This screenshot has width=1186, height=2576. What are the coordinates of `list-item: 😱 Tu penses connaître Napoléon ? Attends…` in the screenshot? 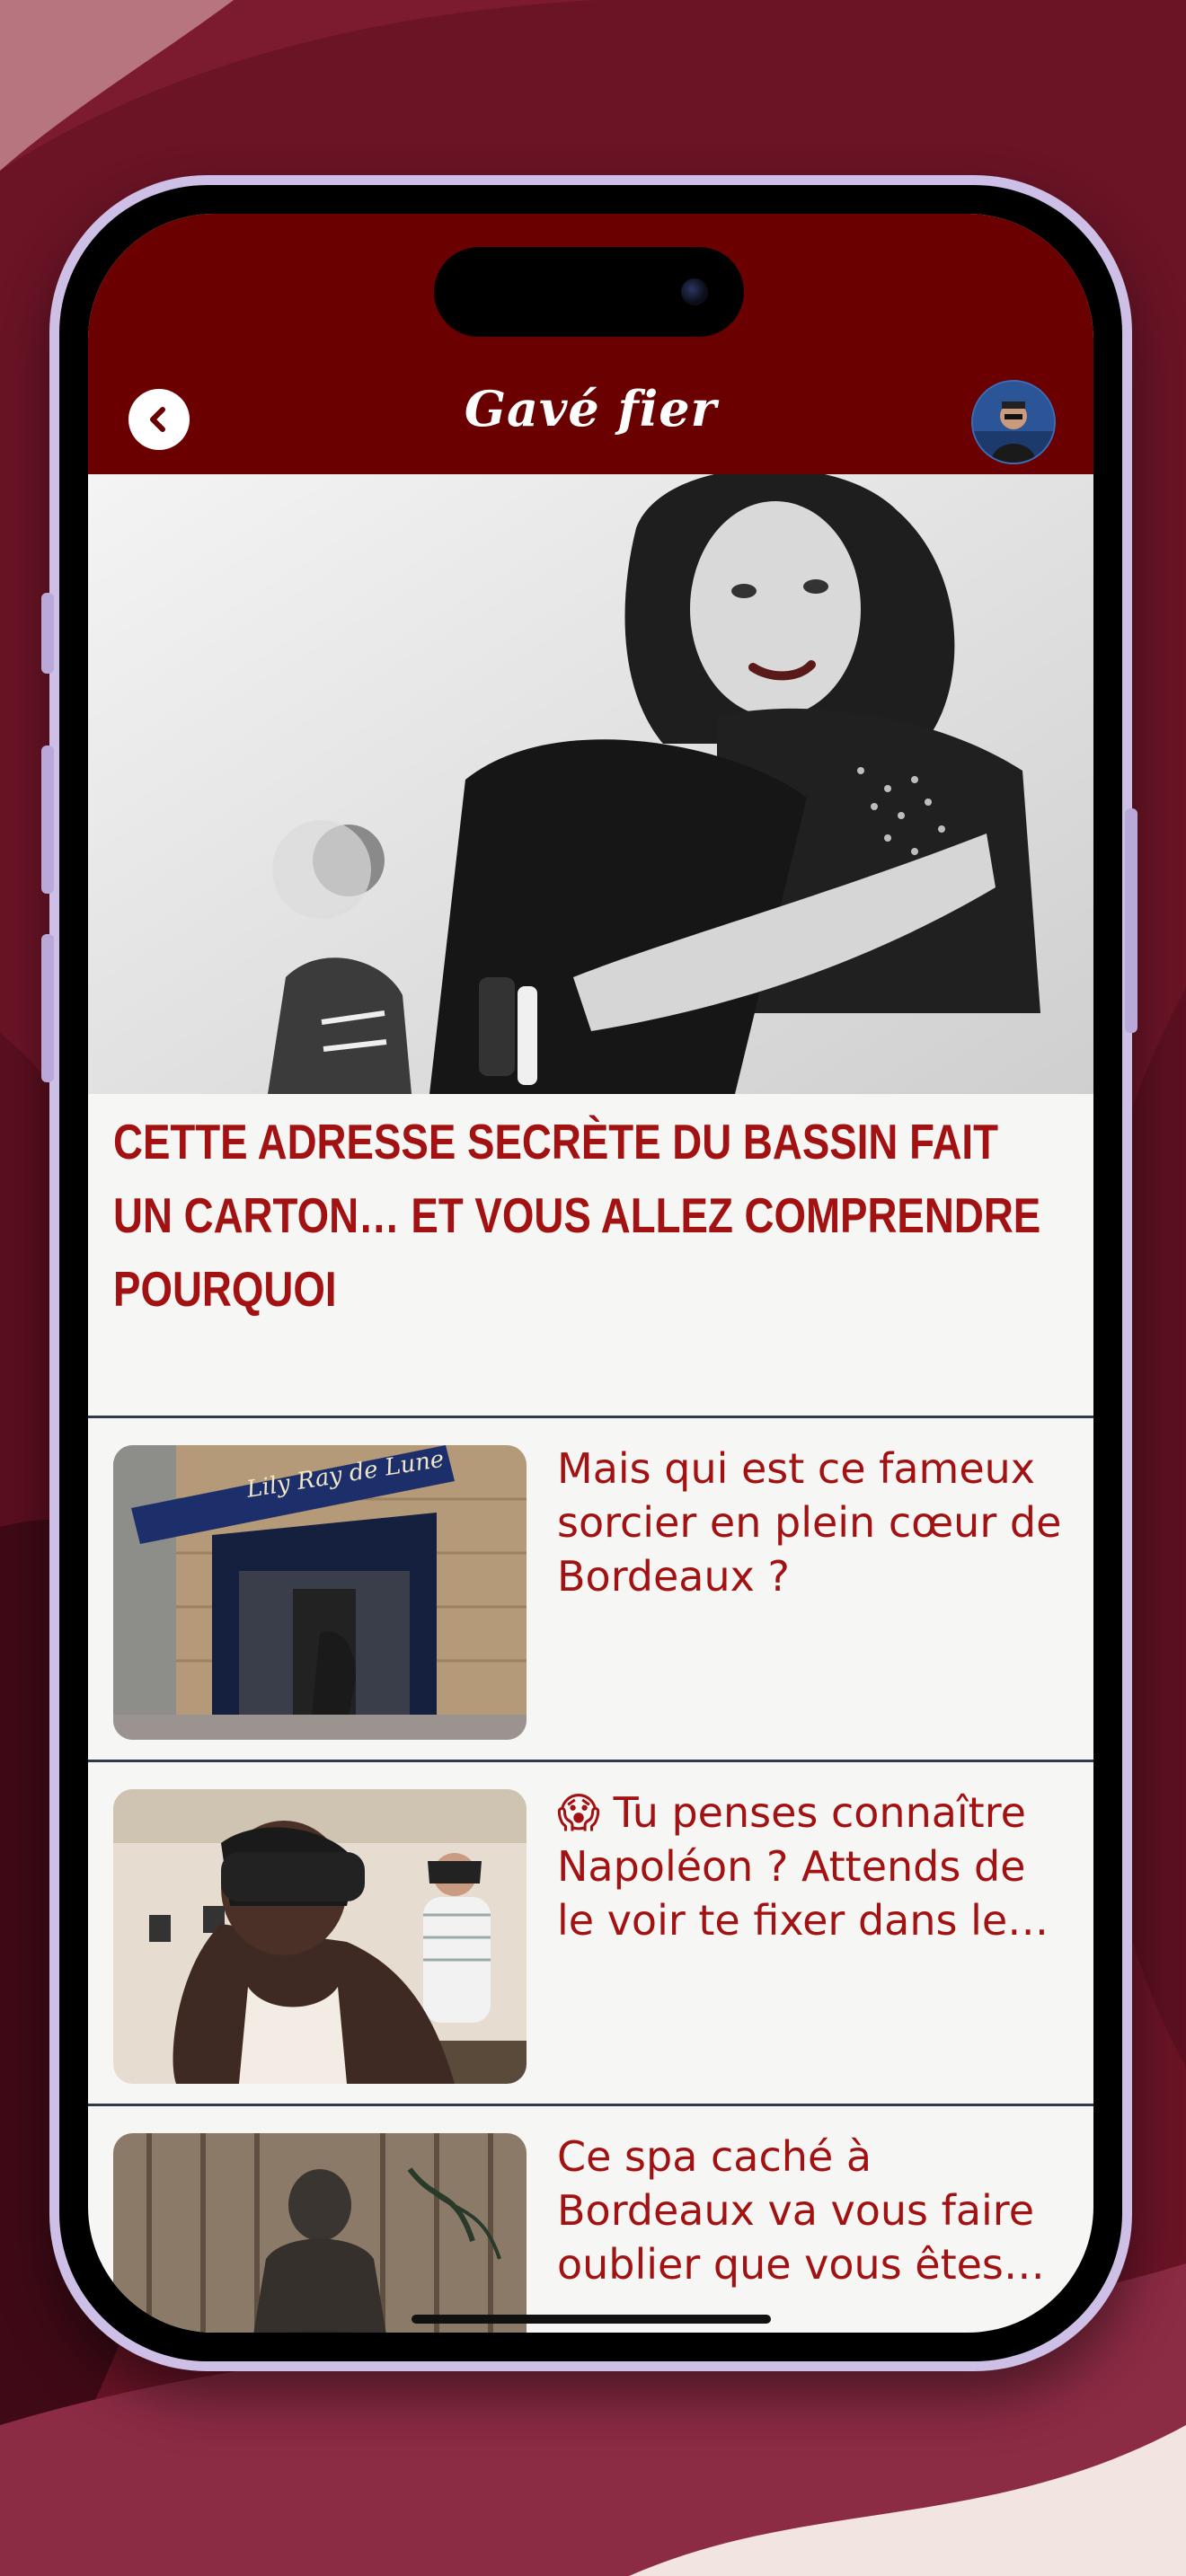 It's located at (590, 1934).